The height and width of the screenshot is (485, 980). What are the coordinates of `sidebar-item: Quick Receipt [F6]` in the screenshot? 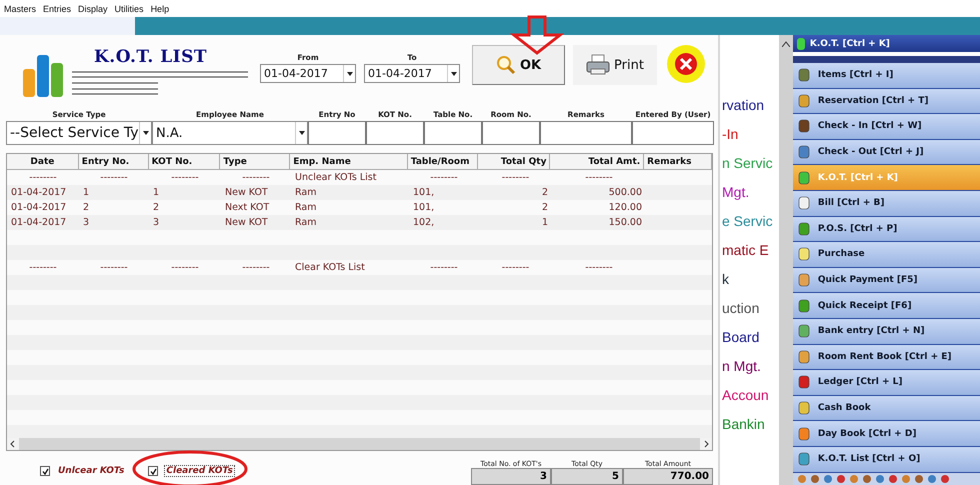 It's located at (886, 306).